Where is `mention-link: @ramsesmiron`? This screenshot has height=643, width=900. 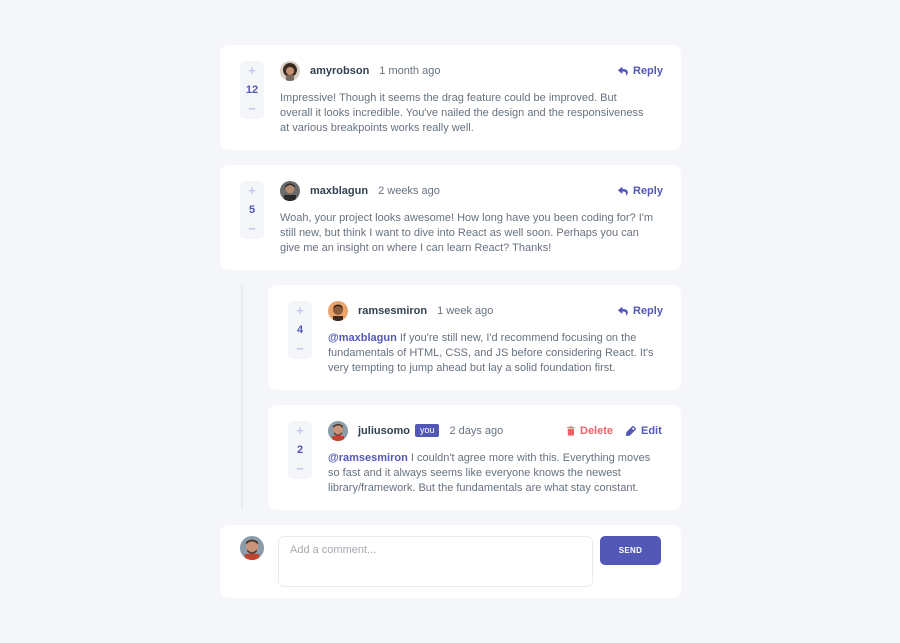 mention-link: @ramsesmiron is located at coordinates (368, 458).